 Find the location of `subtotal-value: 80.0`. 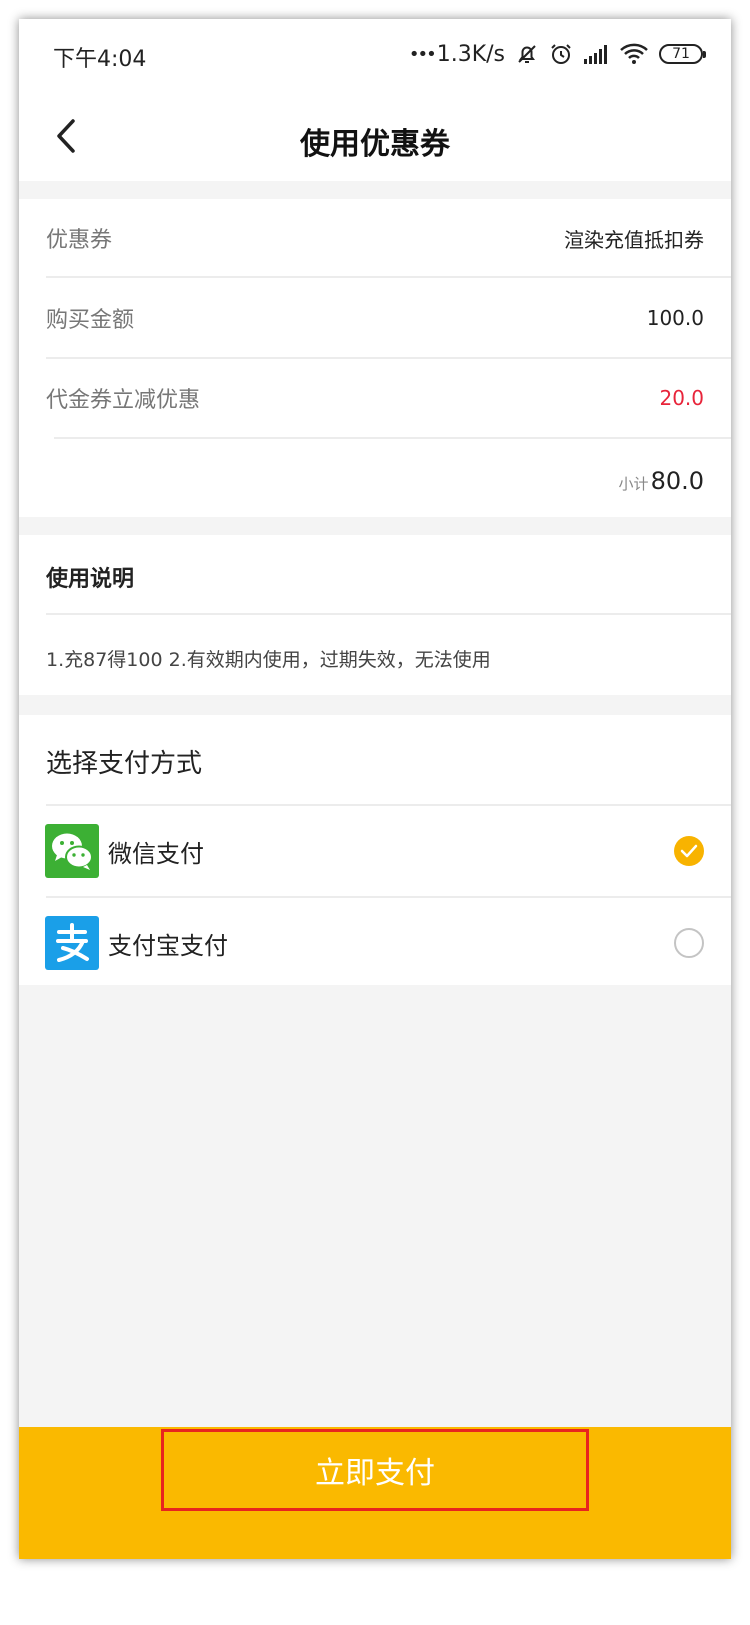

subtotal-value: 80.0 is located at coordinates (677, 481).